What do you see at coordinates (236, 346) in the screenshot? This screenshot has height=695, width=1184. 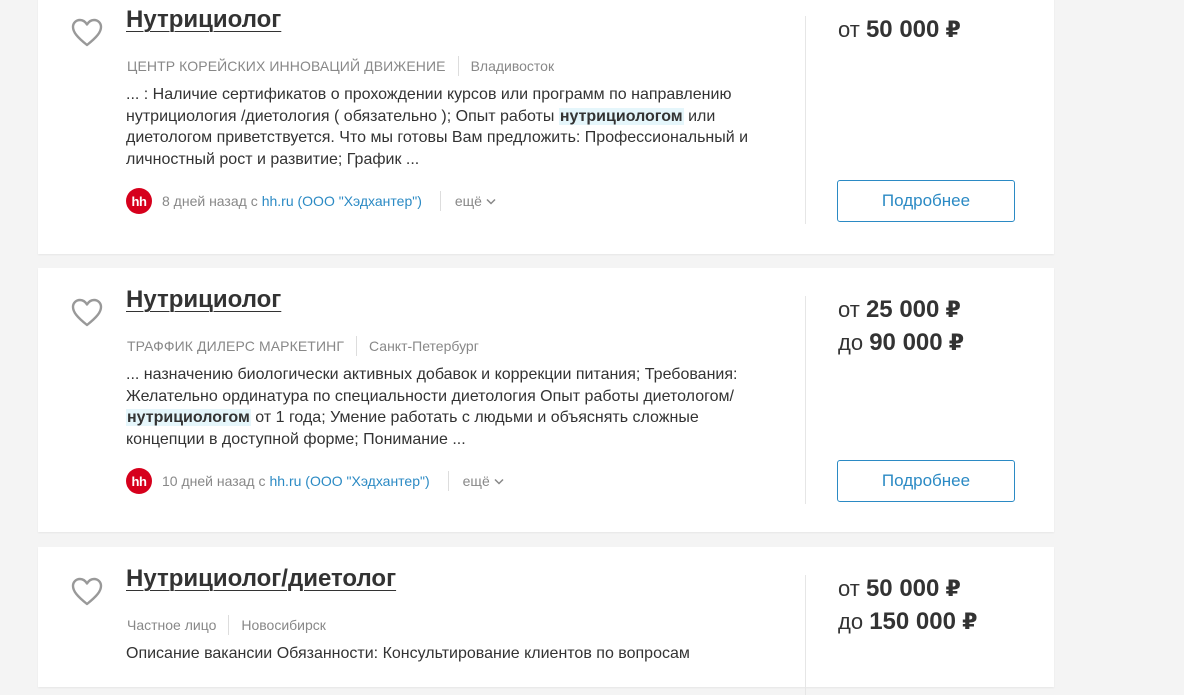 I see `company-name: ТРАФФИК ДИЛЕРС МАРКЕТИНГ` at bounding box center [236, 346].